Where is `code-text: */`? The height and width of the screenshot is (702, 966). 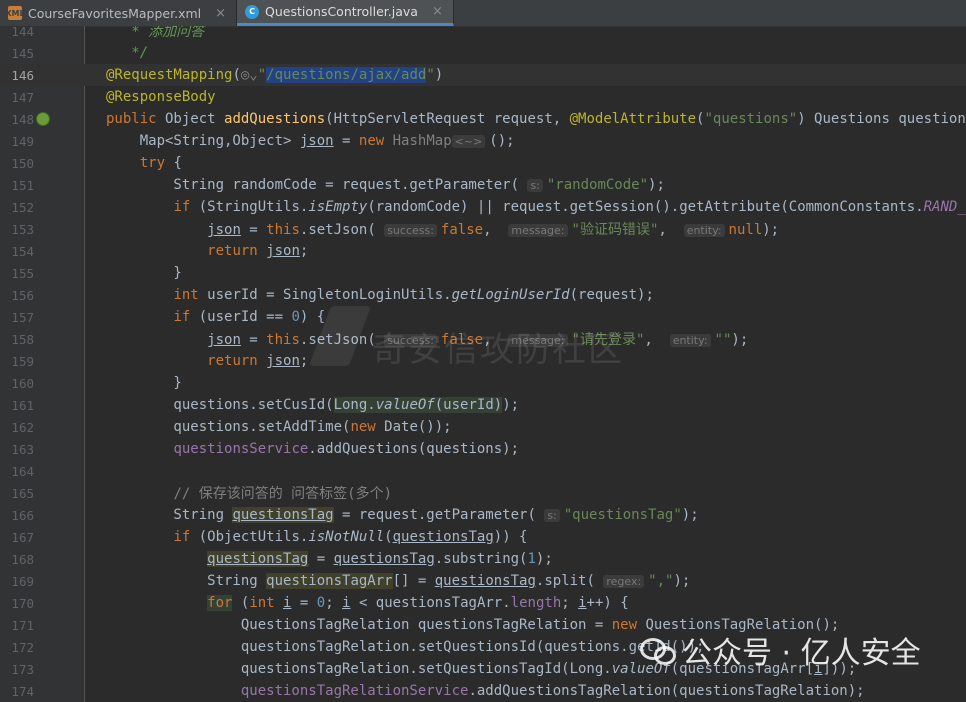
code-text: */ is located at coordinates (127, 53).